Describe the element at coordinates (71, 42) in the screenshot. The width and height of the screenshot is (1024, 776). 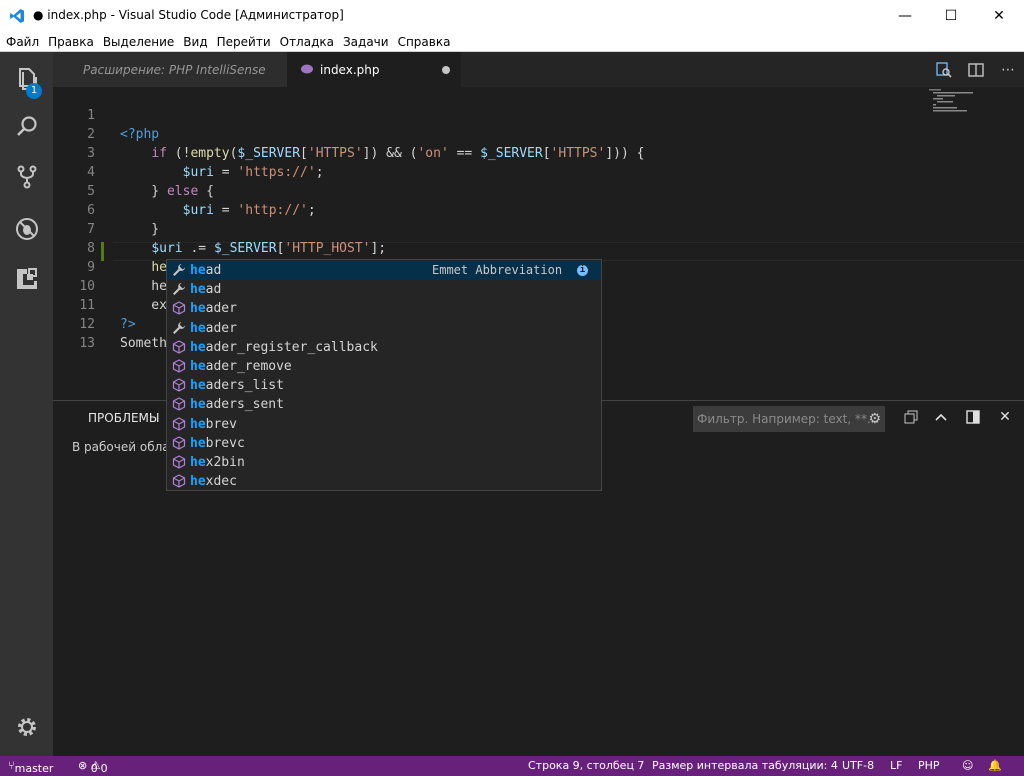
I see `menu-edit: Правка` at that location.